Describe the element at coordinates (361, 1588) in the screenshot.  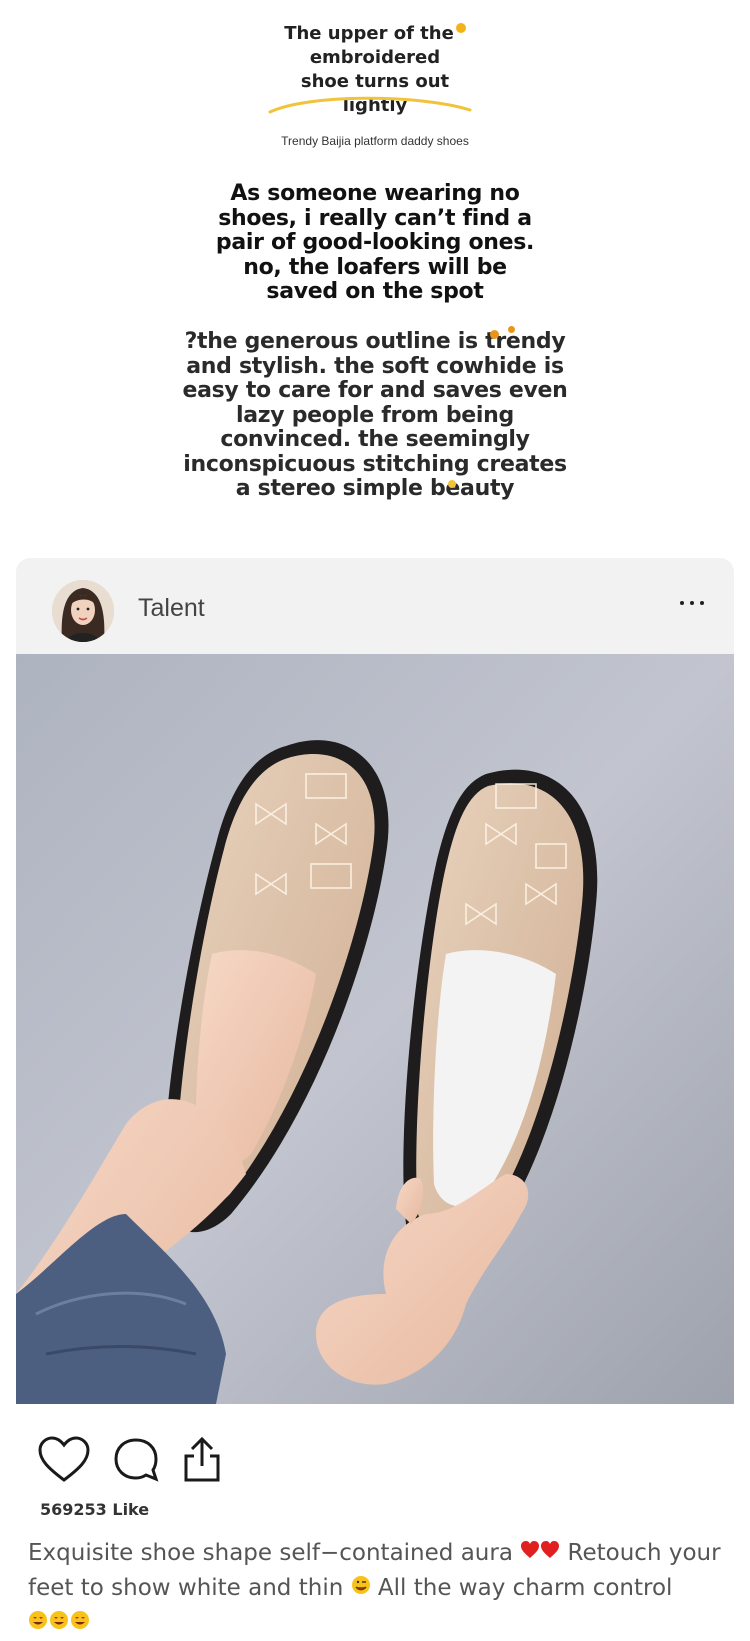
I see `wink-face-icon` at that location.